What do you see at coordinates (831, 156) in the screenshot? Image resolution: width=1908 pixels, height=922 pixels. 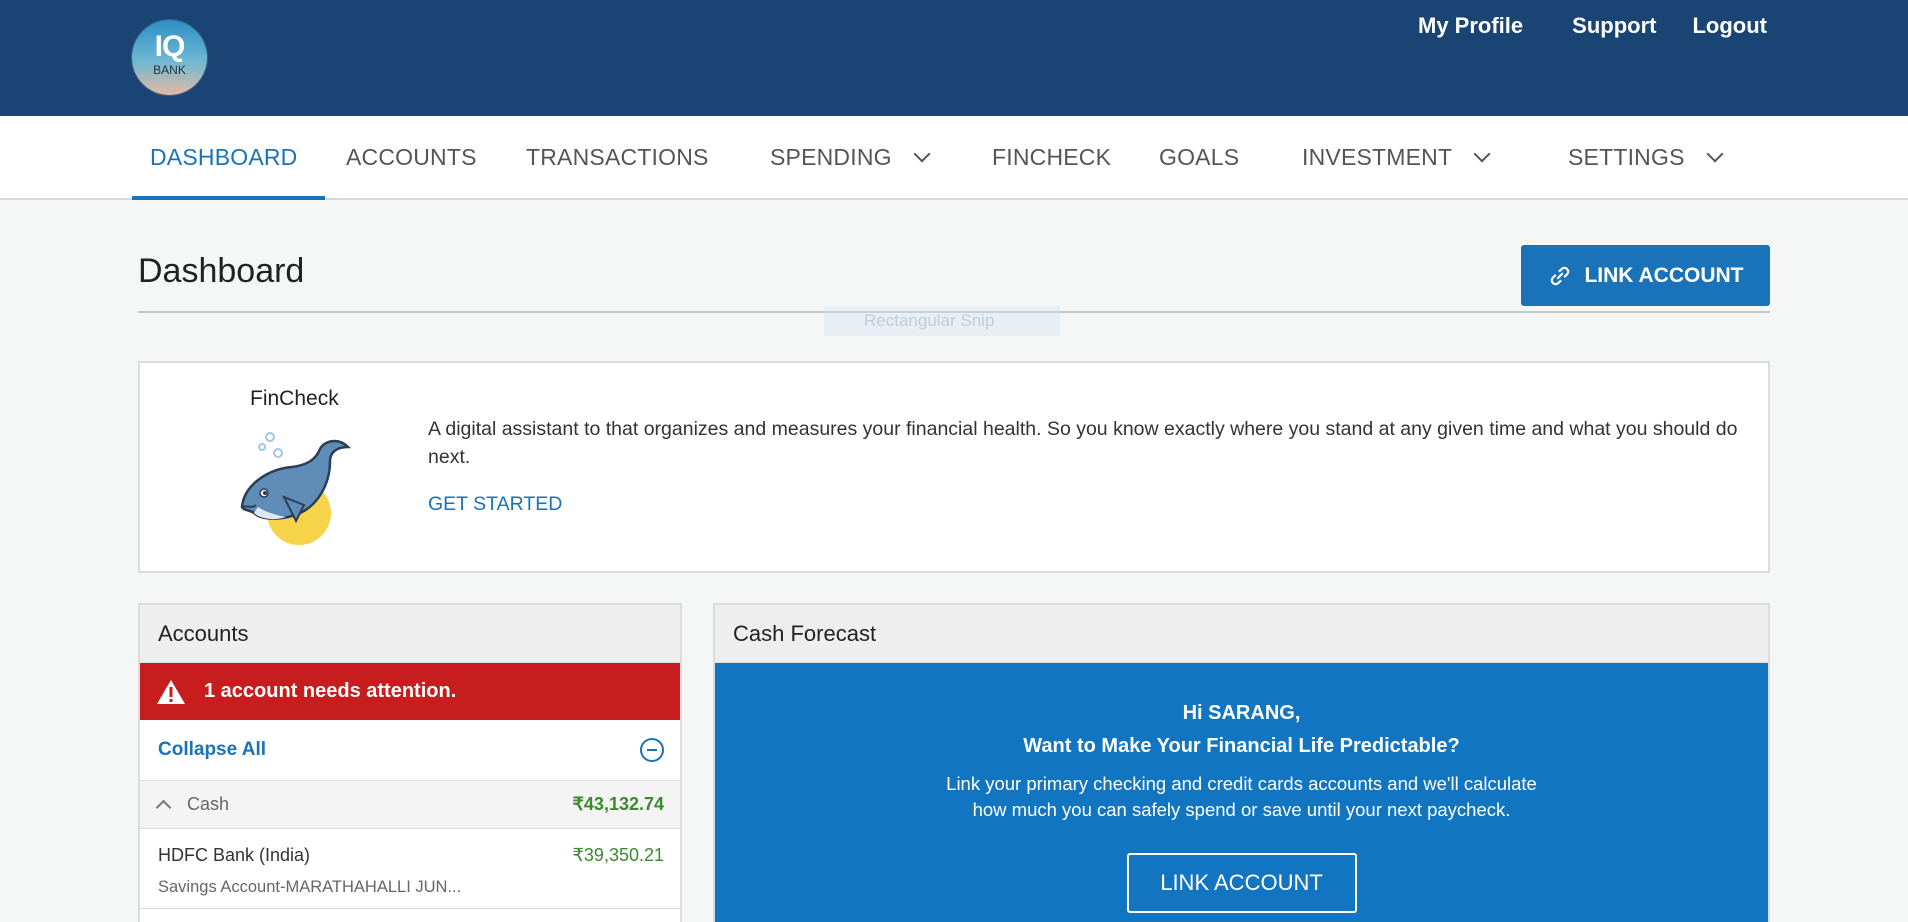 I see `tab-spending-label: SPENDING` at bounding box center [831, 156].